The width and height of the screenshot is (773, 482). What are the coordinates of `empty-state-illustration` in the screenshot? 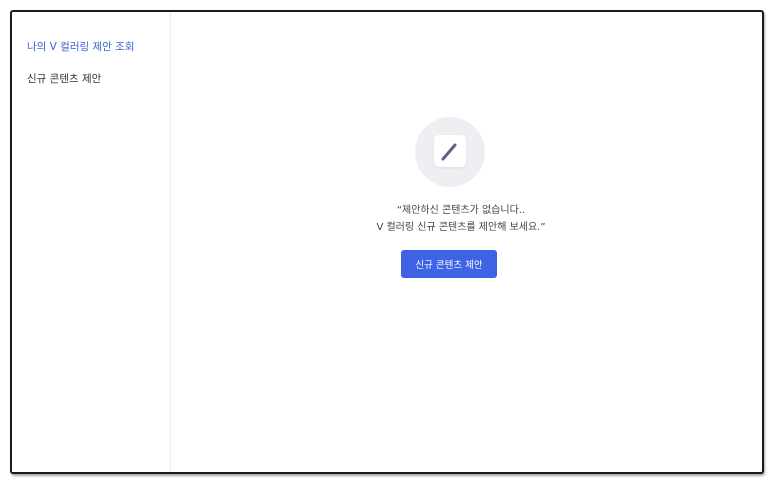 It's located at (450, 152).